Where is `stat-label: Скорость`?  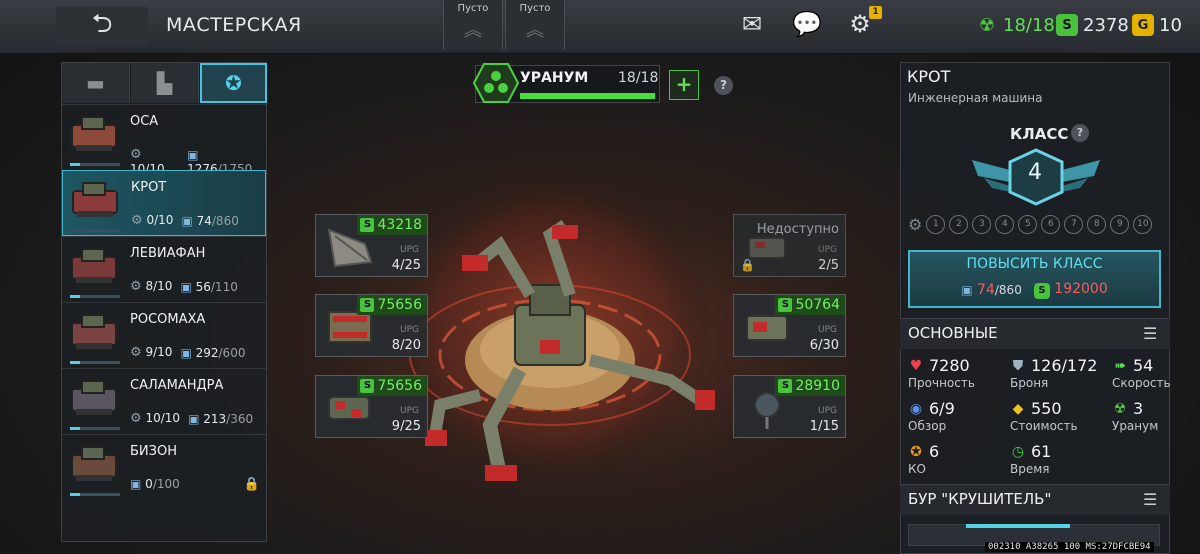 stat-label: Скорость is located at coordinates (1141, 383).